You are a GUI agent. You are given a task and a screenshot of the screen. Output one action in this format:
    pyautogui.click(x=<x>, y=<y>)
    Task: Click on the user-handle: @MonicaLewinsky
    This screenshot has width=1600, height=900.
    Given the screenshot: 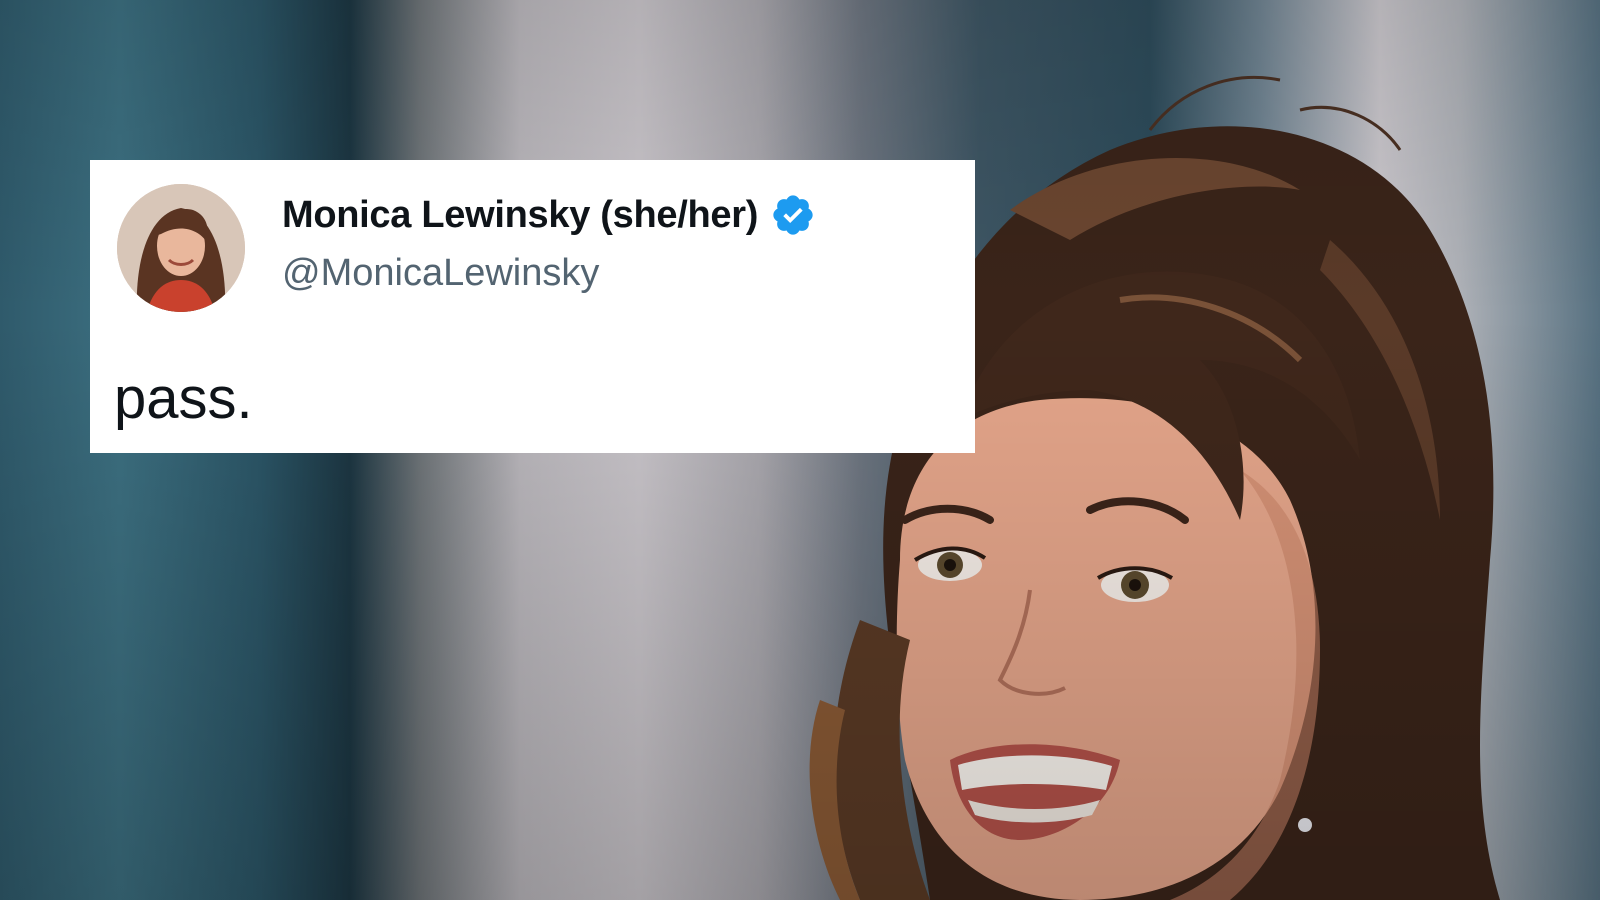 What is the action you would take?
    pyautogui.click(x=440, y=273)
    